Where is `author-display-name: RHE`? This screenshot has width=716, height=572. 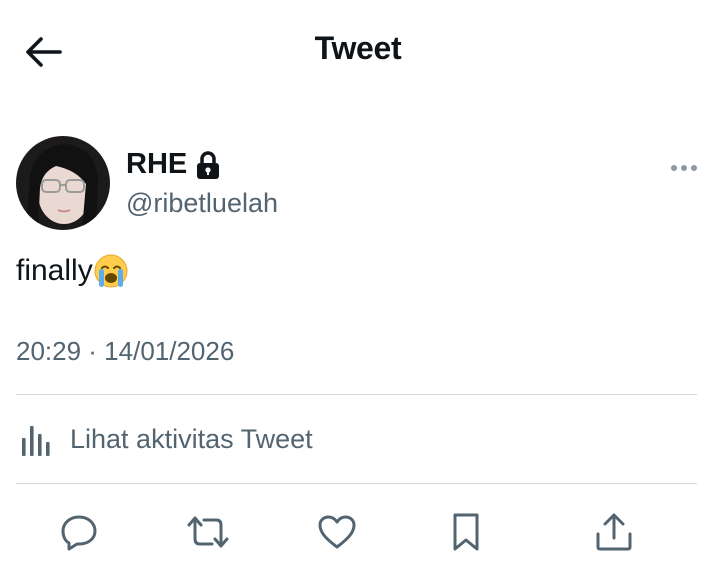 author-display-name: RHE is located at coordinates (157, 164).